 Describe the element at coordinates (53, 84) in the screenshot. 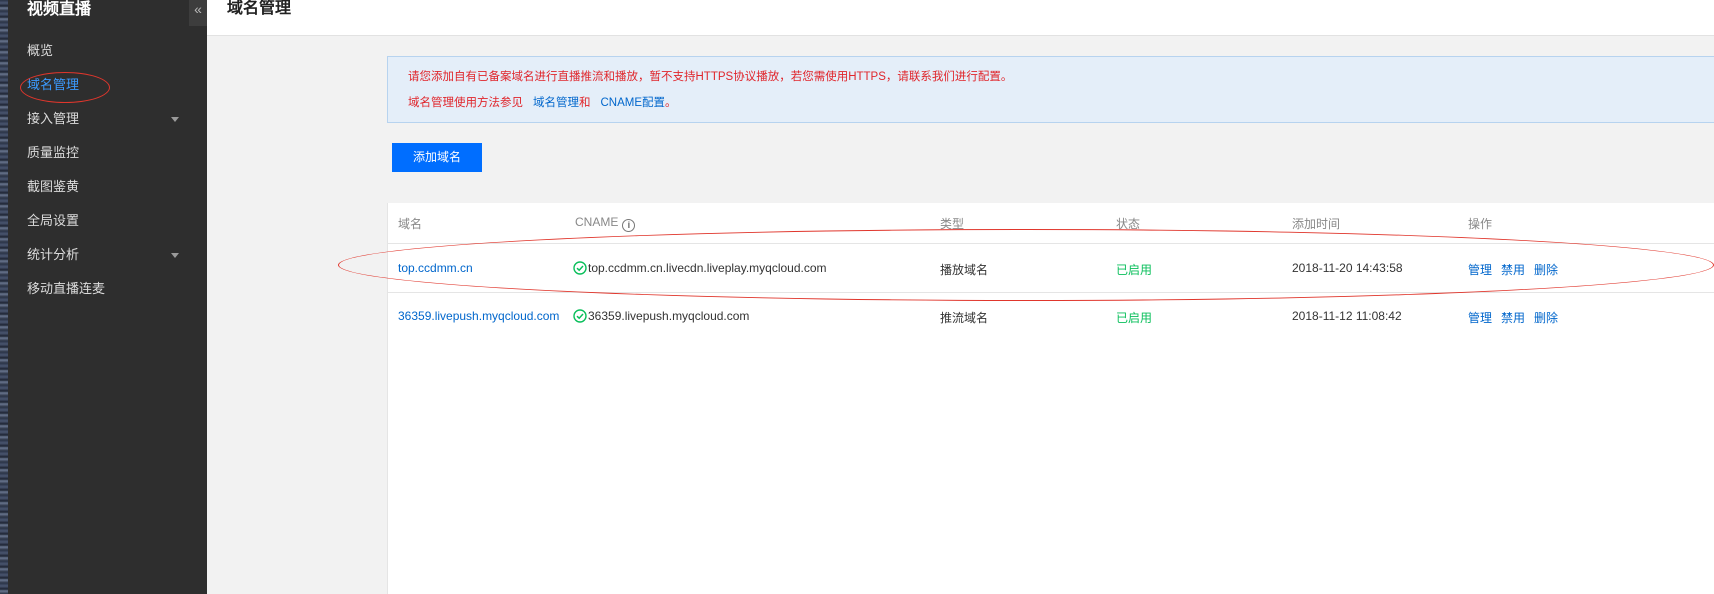

I see `sidebar-item-label: 域名管理` at that location.